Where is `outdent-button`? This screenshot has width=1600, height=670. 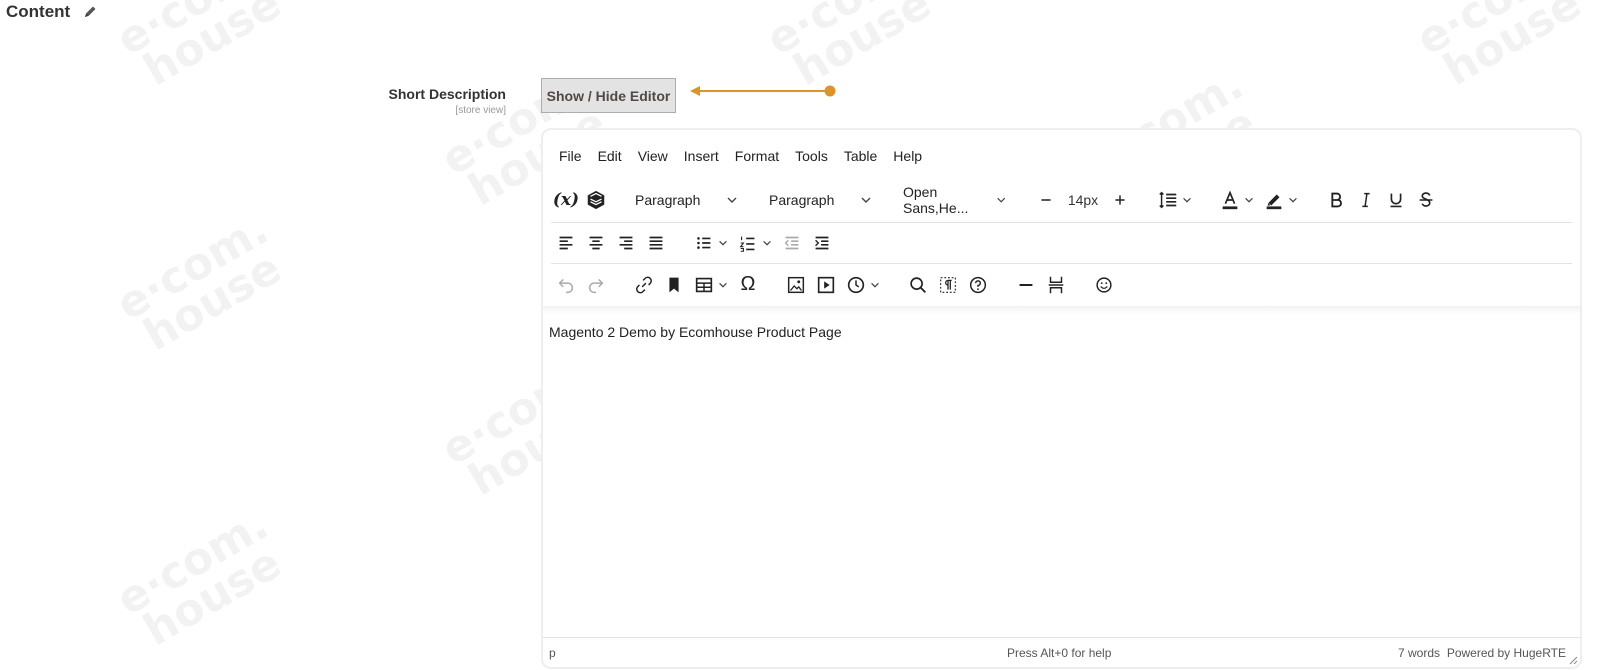 outdent-button is located at coordinates (792, 243).